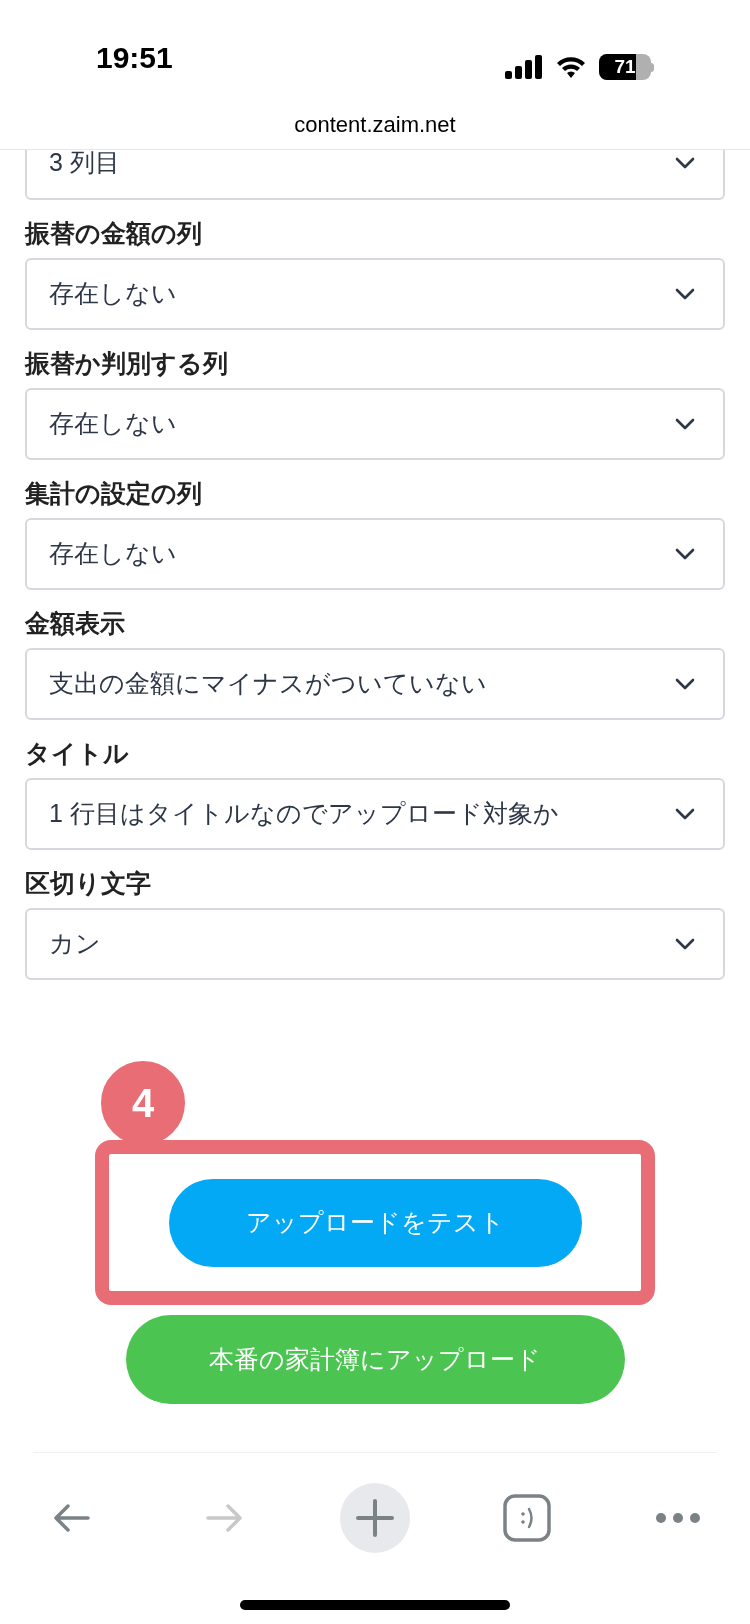 The image size is (750, 1624). Describe the element at coordinates (75, 944) in the screenshot. I see `select-value: カン` at that location.